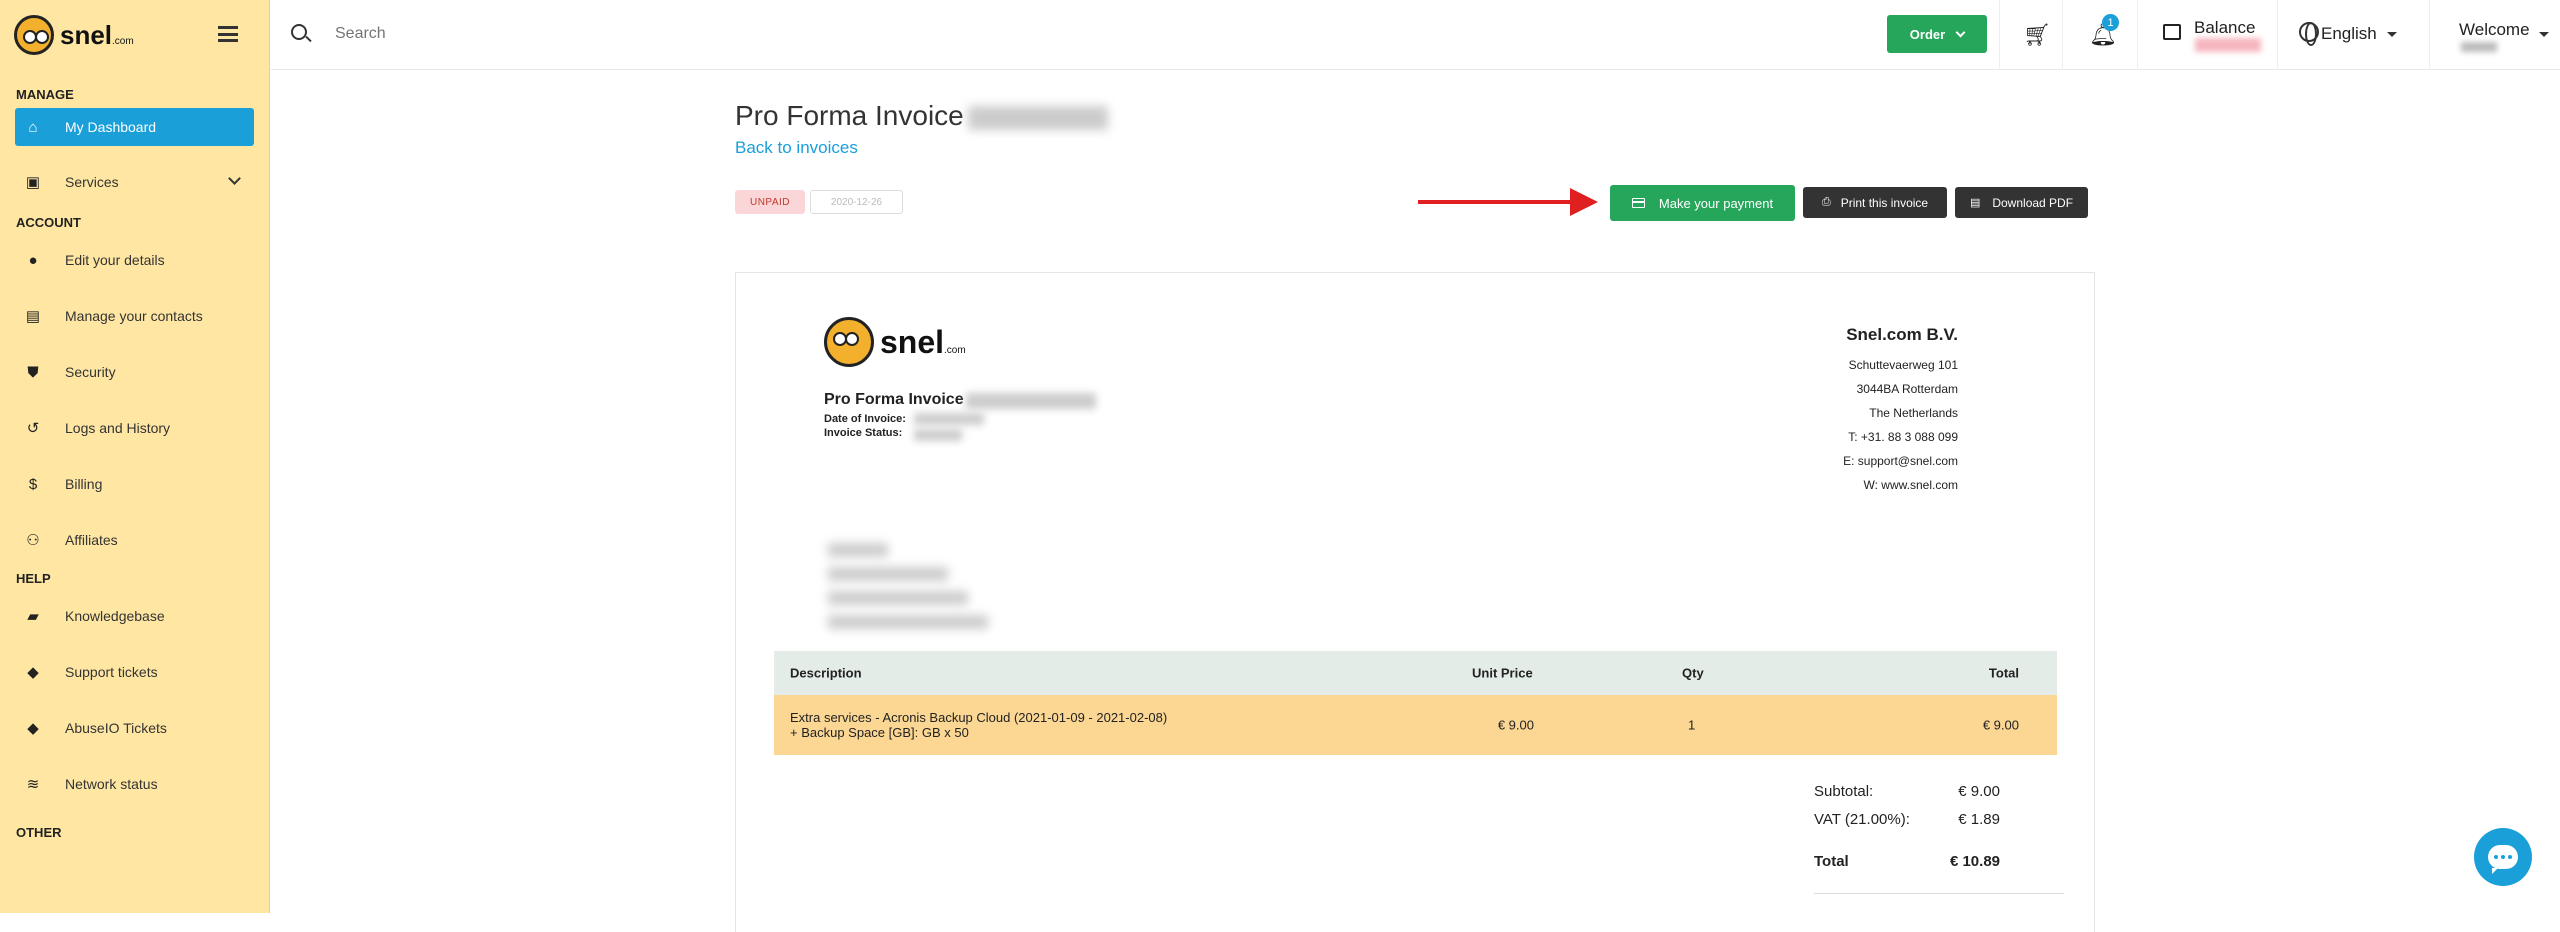 The height and width of the screenshot is (932, 2560). What do you see at coordinates (1038, 118) in the screenshot?
I see `invoice-number-redacted` at bounding box center [1038, 118].